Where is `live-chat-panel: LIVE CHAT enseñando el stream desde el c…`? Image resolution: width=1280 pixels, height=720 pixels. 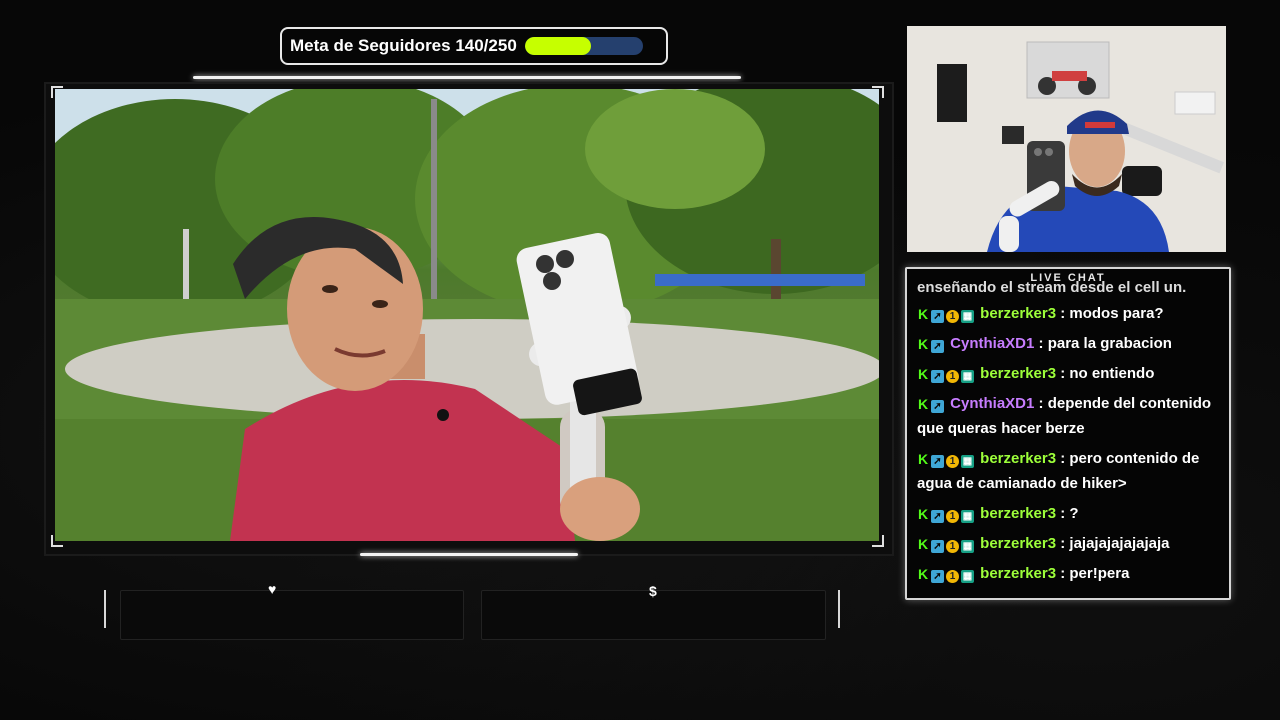 live-chat-panel: LIVE CHAT enseñando el stream desde el c… is located at coordinates (1068, 433).